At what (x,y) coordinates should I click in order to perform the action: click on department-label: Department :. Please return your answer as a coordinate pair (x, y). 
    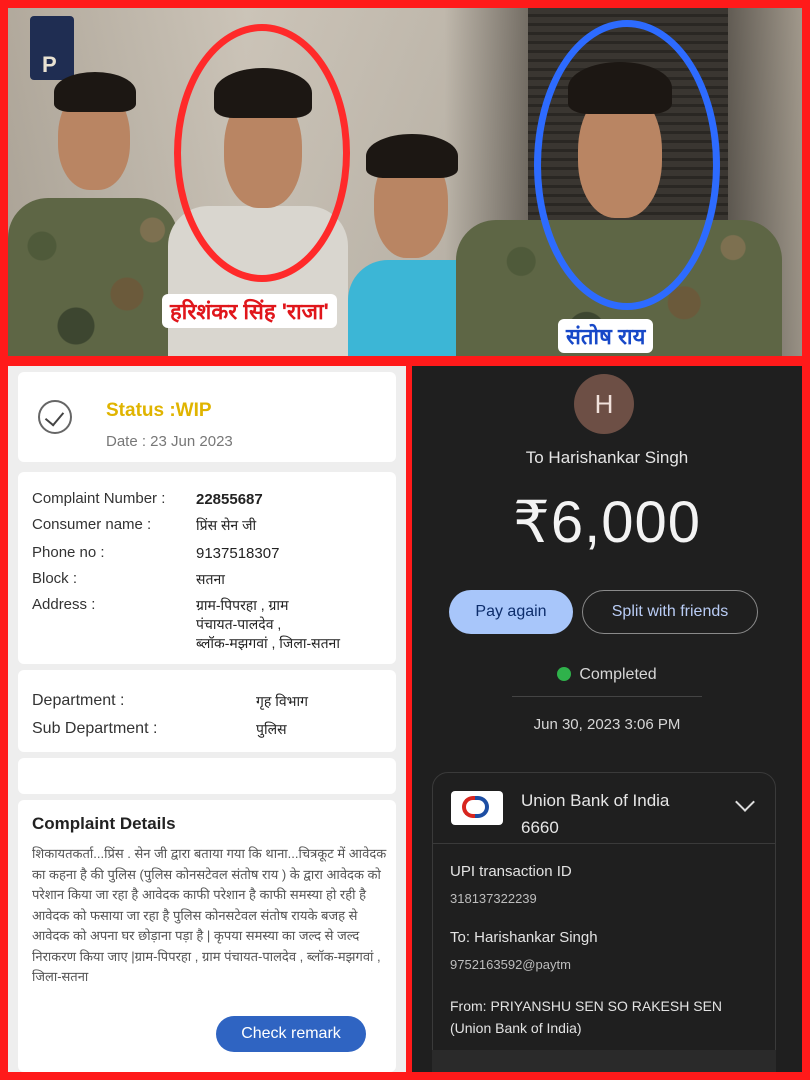
    Looking at the image, I should click on (78, 700).